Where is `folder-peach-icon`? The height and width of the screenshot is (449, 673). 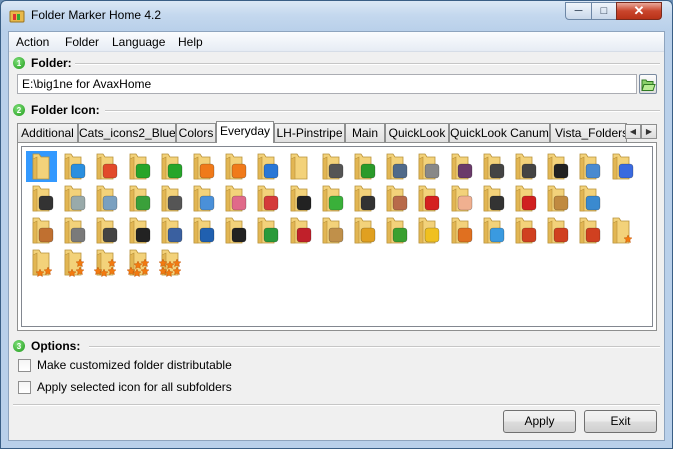 folder-peach-icon is located at coordinates (460, 198).